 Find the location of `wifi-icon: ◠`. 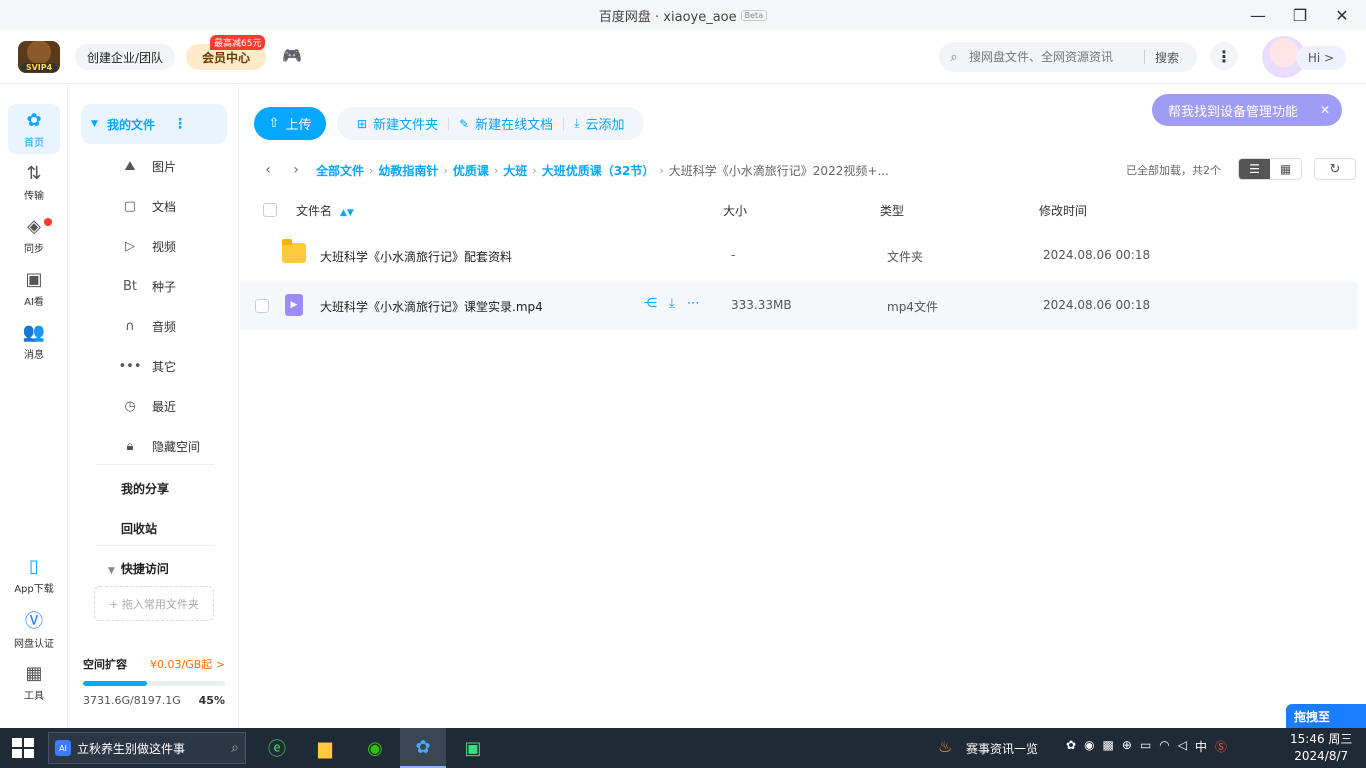

wifi-icon: ◠ is located at coordinates (1164, 746).